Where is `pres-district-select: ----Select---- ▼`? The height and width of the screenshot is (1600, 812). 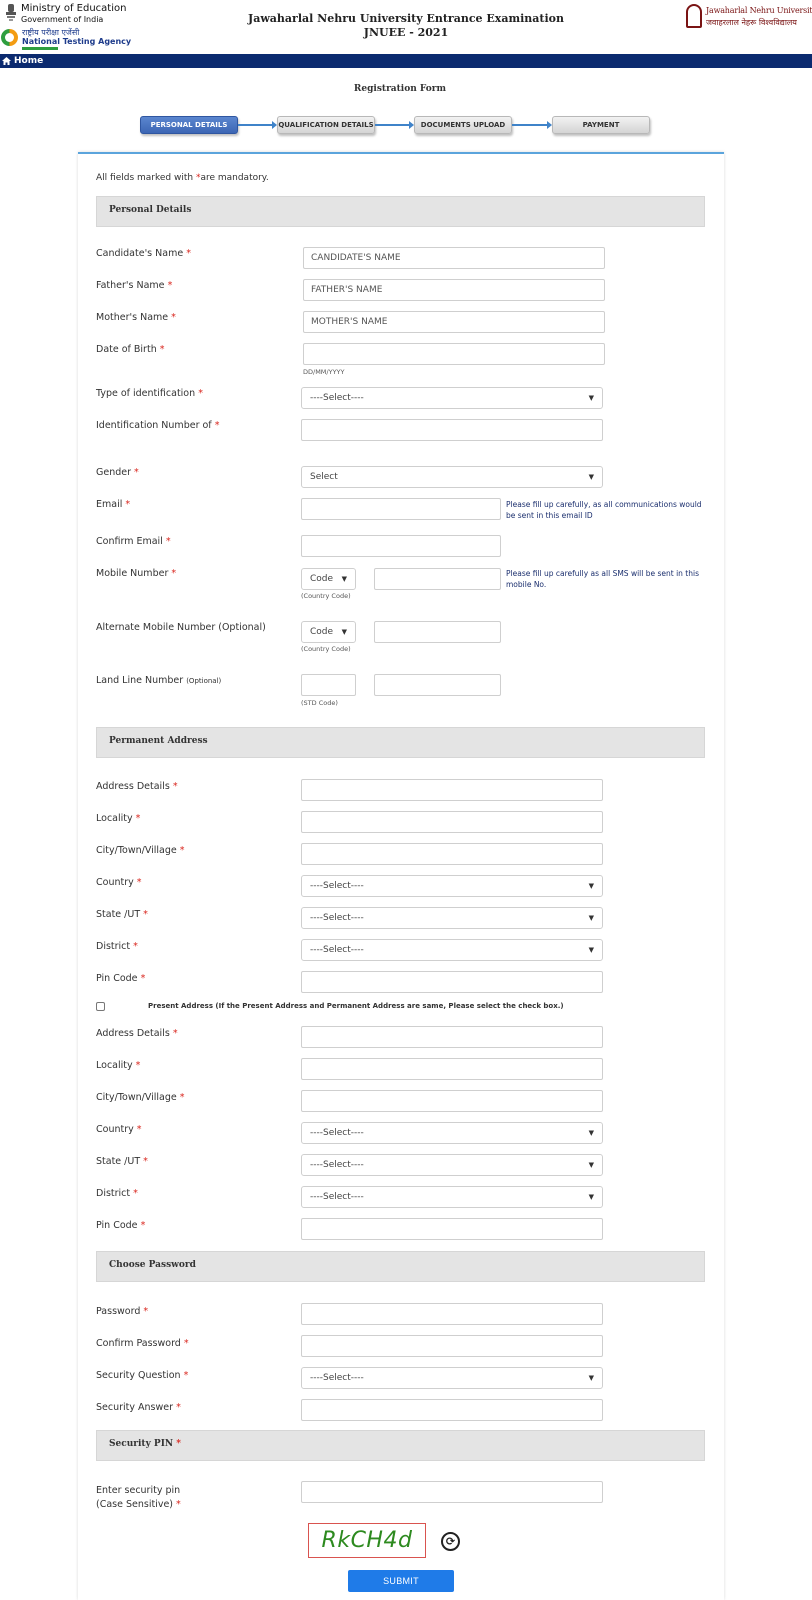 pres-district-select: ----Select---- ▼ is located at coordinates (452, 1197).